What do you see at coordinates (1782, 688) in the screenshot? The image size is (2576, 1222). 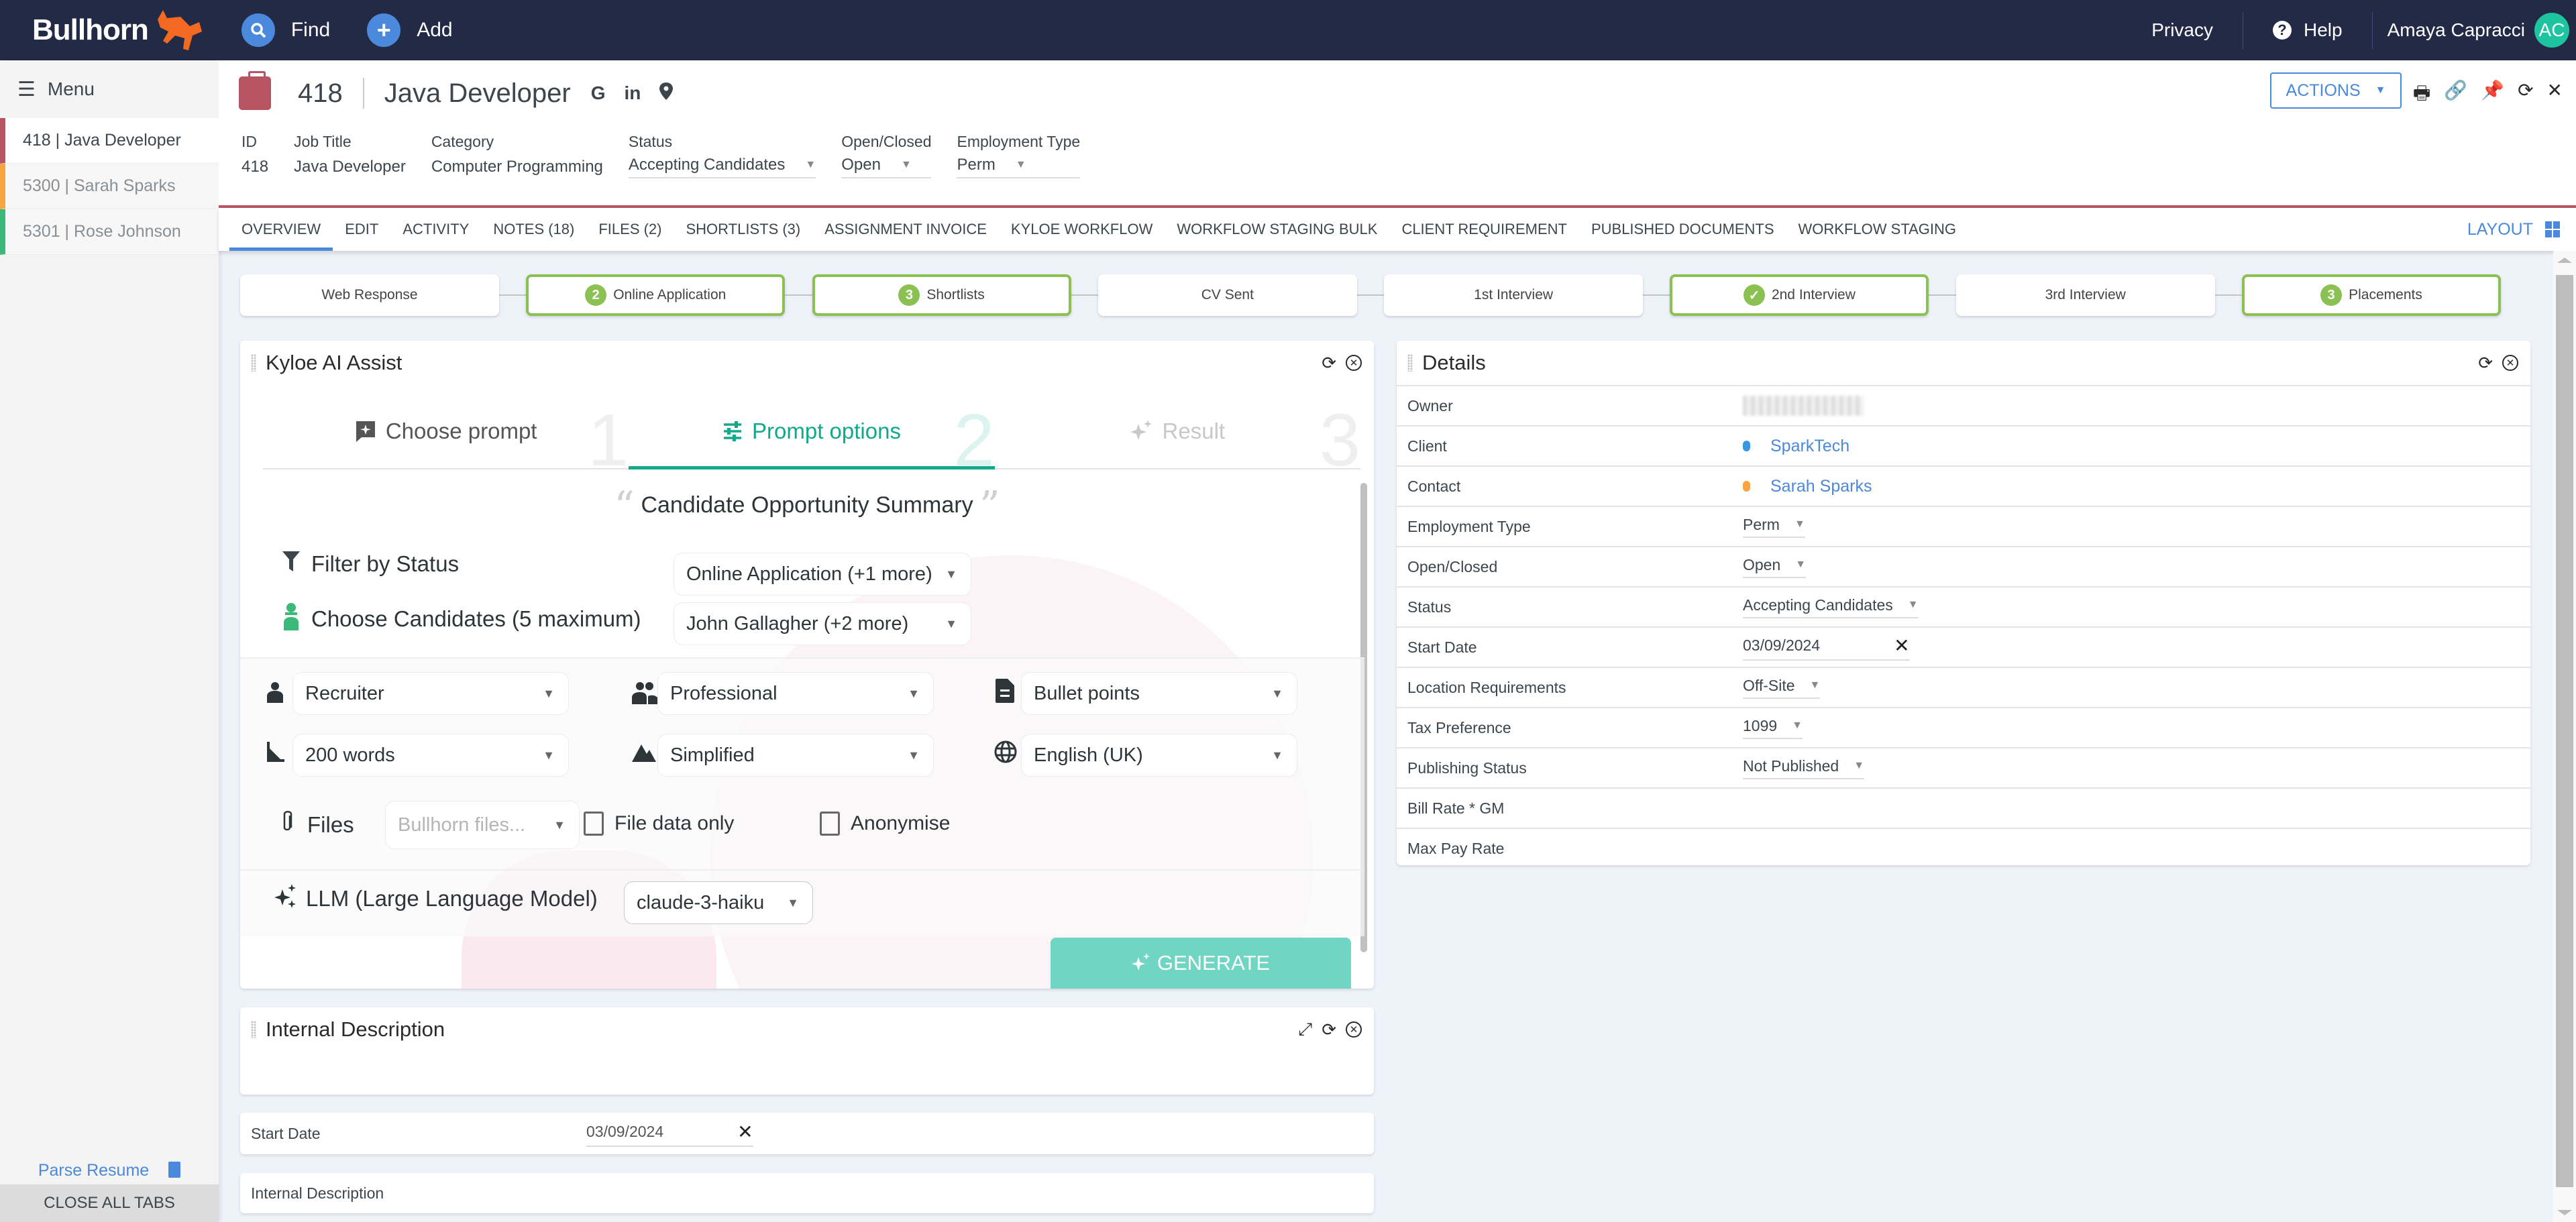 I see `location-requirements-select: Off-Site ▼` at bounding box center [1782, 688].